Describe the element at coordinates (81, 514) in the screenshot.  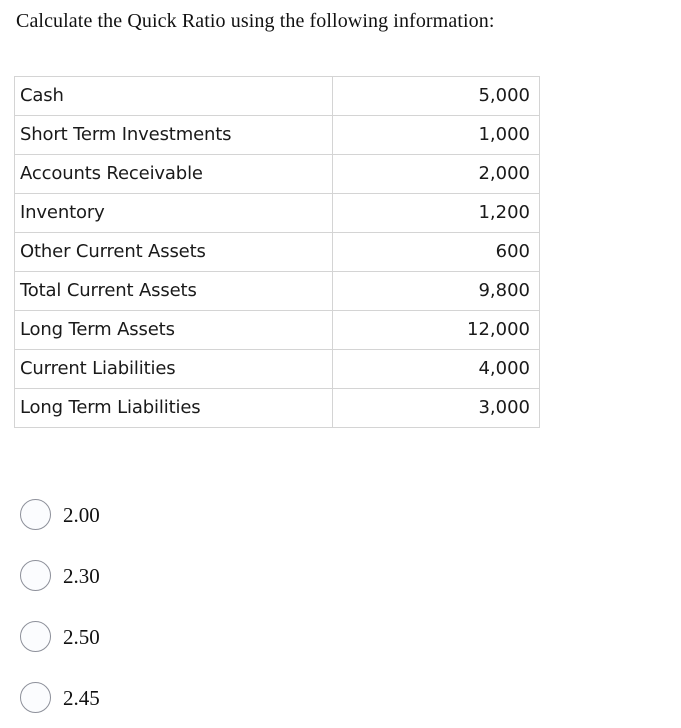
I see `answer-option-label: 2.00` at that location.